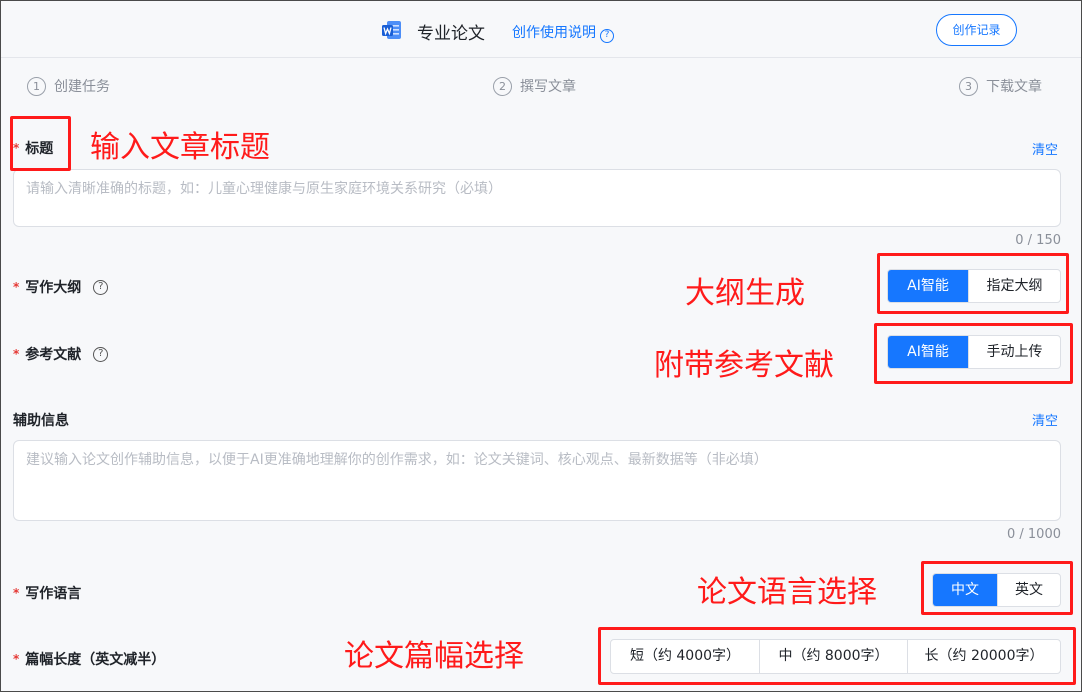 This screenshot has width=1082, height=692. I want to click on usage-guide-label: 创作使用说明, so click(554, 33).